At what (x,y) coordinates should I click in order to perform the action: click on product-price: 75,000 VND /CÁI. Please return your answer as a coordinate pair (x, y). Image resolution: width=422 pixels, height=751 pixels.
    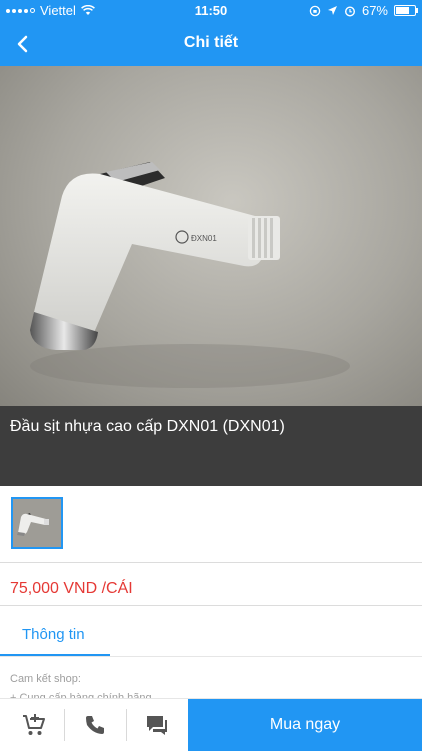
    Looking at the image, I should click on (71, 588).